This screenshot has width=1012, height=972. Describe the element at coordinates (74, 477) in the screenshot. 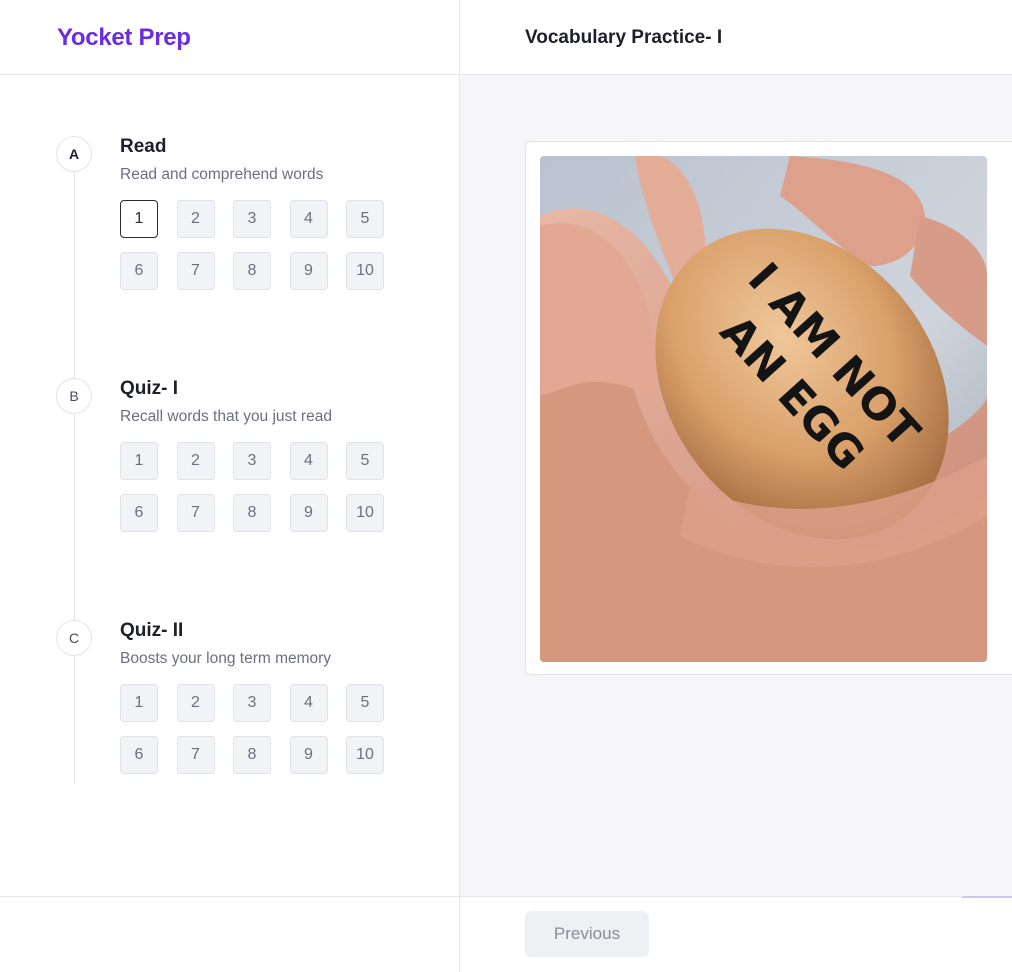

I see `timeline-line` at that location.